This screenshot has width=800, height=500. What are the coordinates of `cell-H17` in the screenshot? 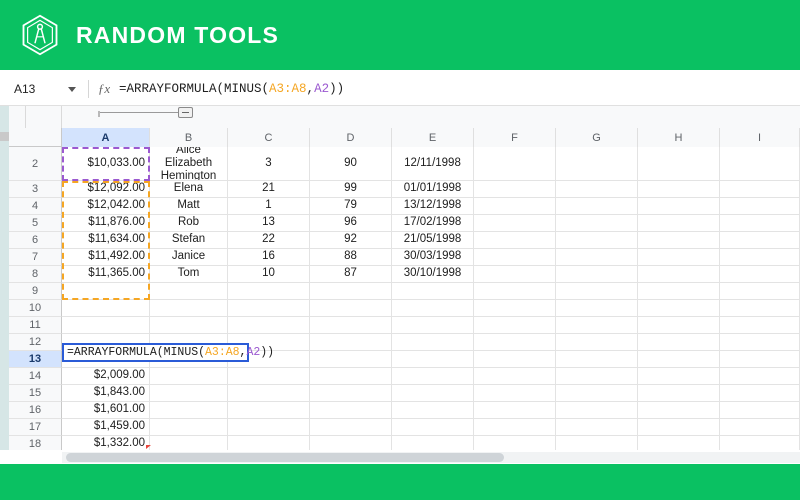 It's located at (679, 427).